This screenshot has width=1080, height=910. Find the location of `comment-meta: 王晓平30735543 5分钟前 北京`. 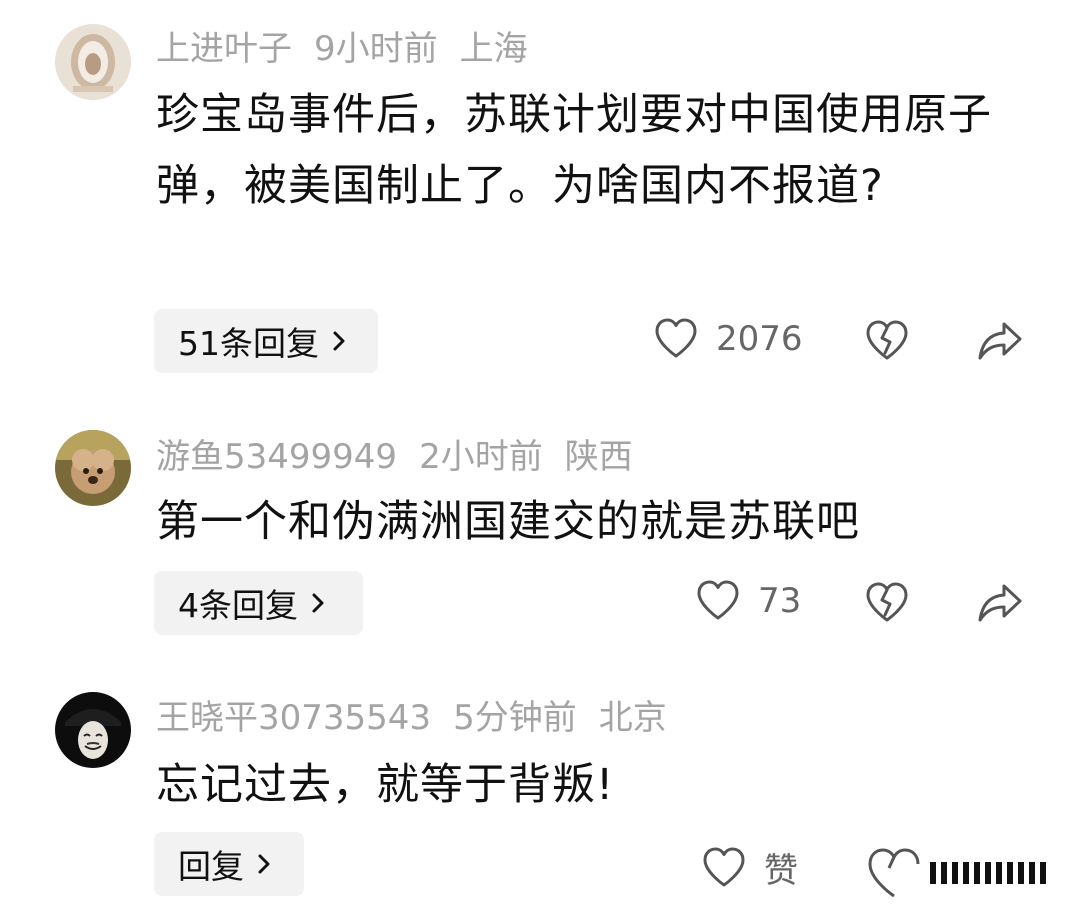

comment-meta: 王晓平30735543 5分钟前 北京 is located at coordinates (422, 718).